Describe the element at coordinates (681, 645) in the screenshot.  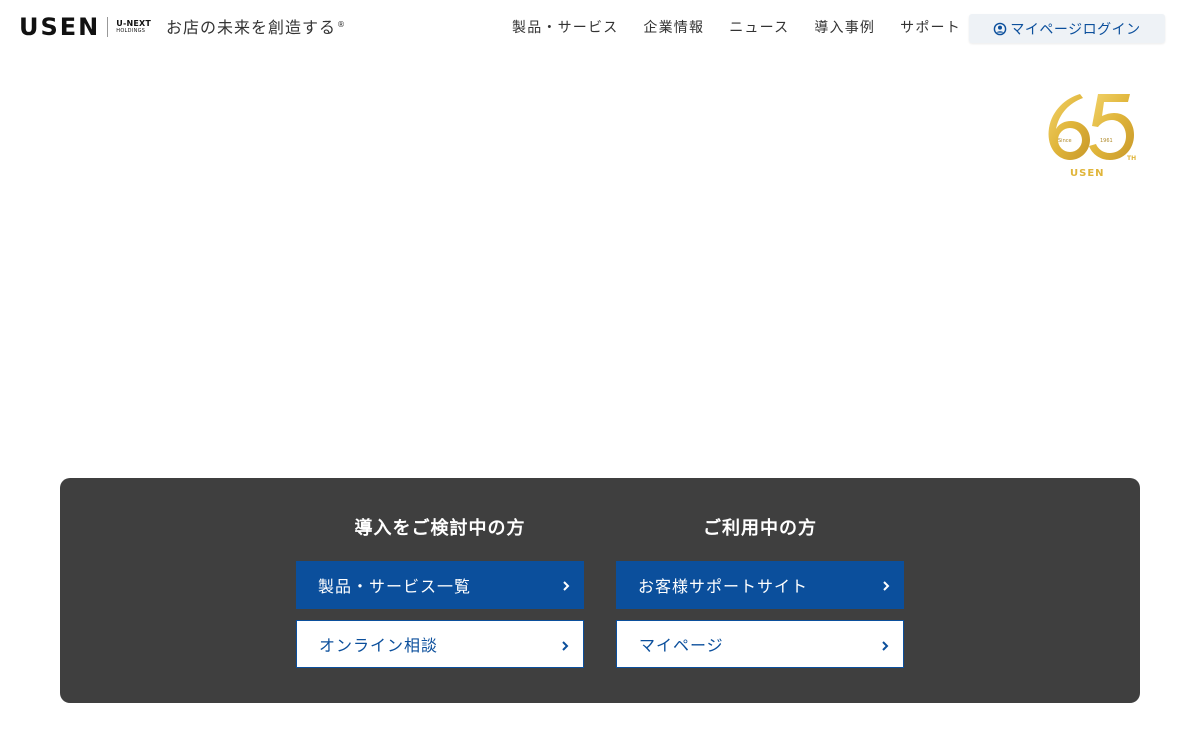
I see `mypage-label: マイページ` at that location.